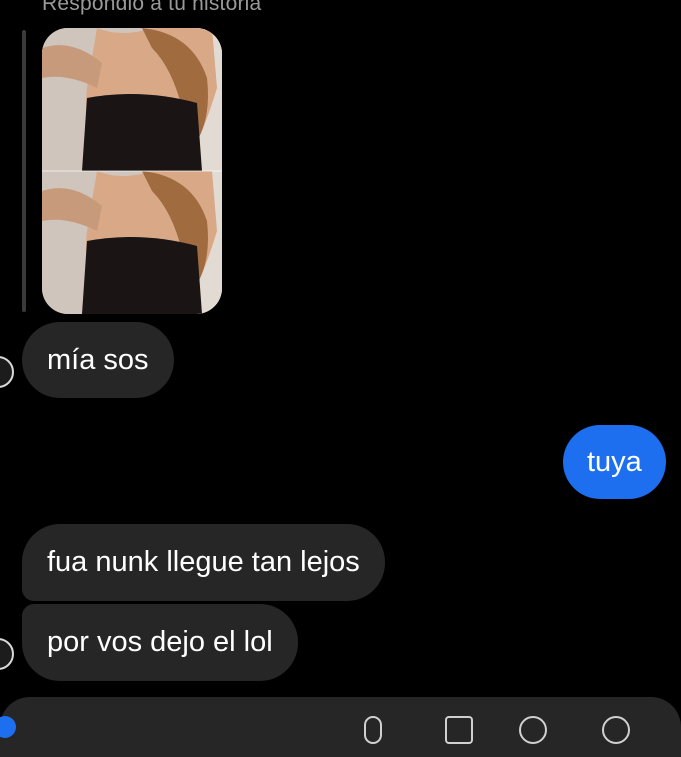 The image size is (681, 757). I want to click on gallery-icon, so click(459, 730).